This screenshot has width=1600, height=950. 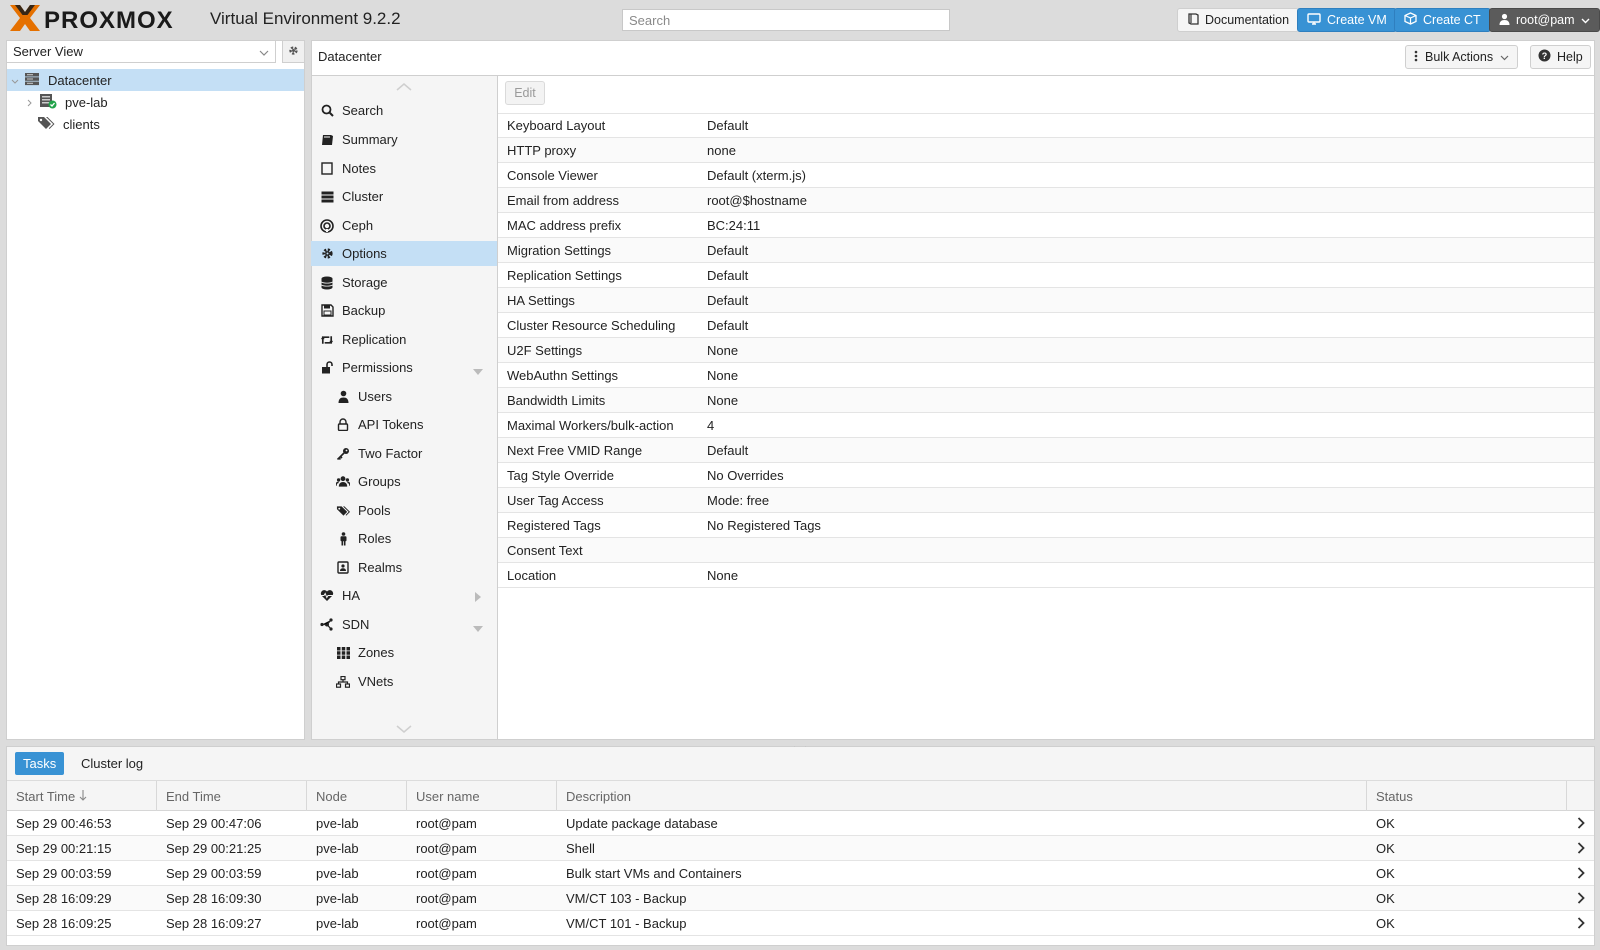 What do you see at coordinates (1046, 200) in the screenshot?
I see `option-row: Email from address root@$hostname` at bounding box center [1046, 200].